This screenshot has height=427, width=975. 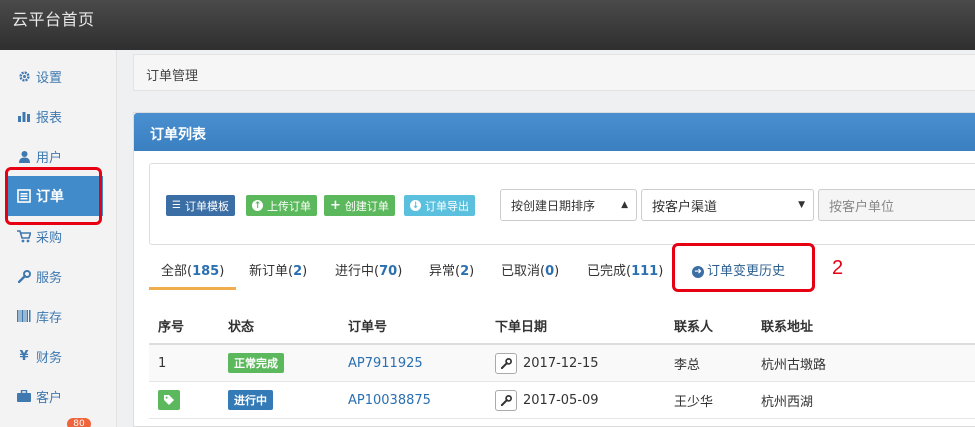 I want to click on sidebar-item-label: 采购, so click(x=49, y=238).